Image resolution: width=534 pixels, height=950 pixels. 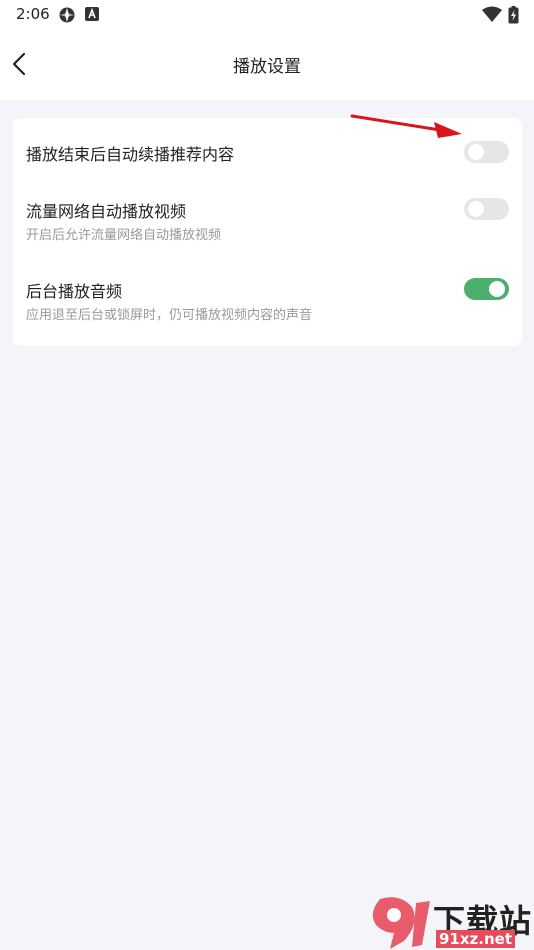 What do you see at coordinates (486, 209) in the screenshot?
I see `toggle-switch-mobile-data-autoplay` at bounding box center [486, 209].